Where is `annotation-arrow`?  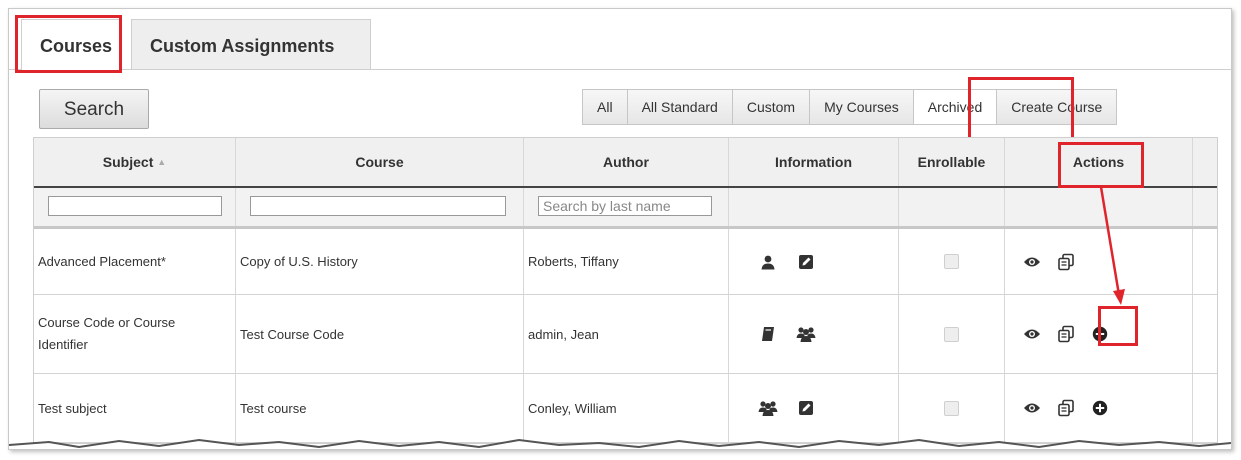
annotation-arrow is located at coordinates (1112, 245).